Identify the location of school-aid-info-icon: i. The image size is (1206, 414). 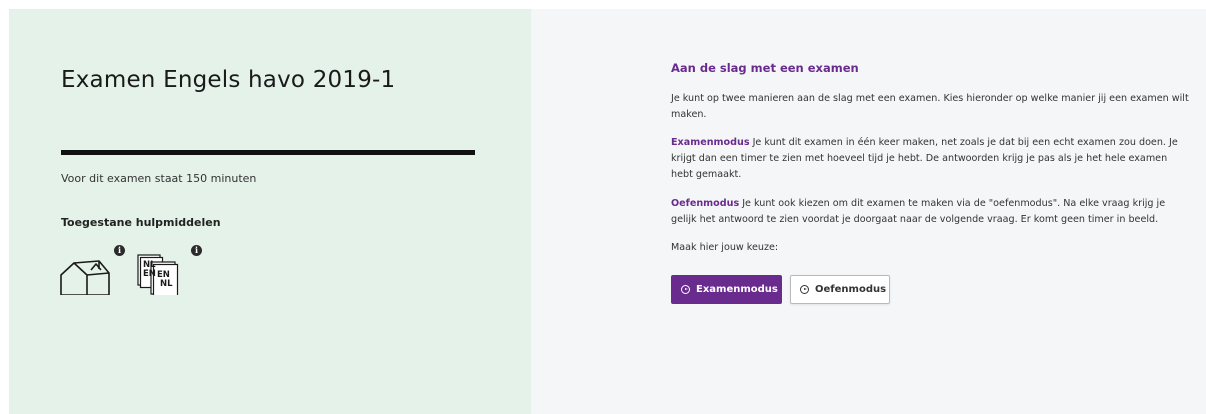
(119, 250).